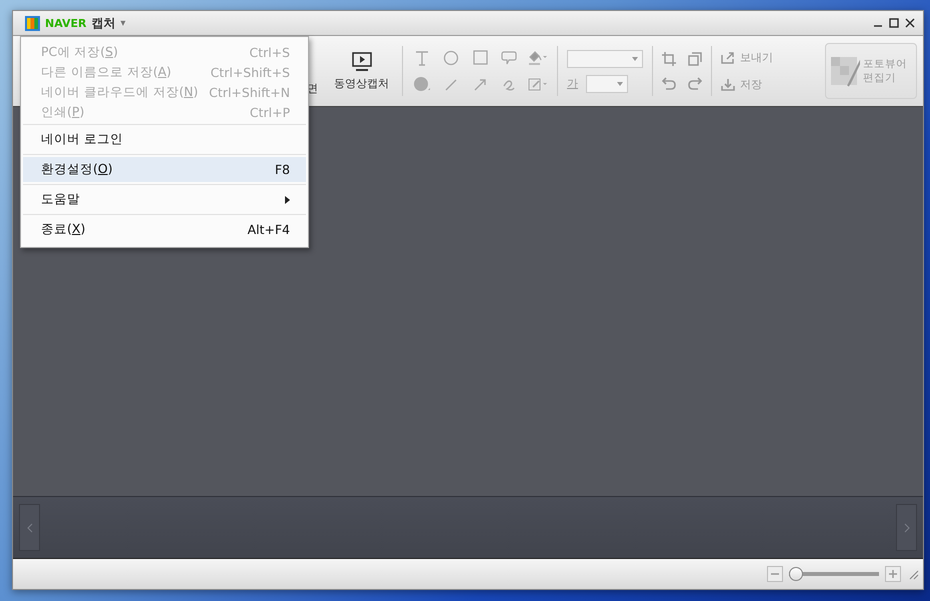 The width and height of the screenshot is (930, 601). I want to click on zoom-in-button, so click(893, 574).